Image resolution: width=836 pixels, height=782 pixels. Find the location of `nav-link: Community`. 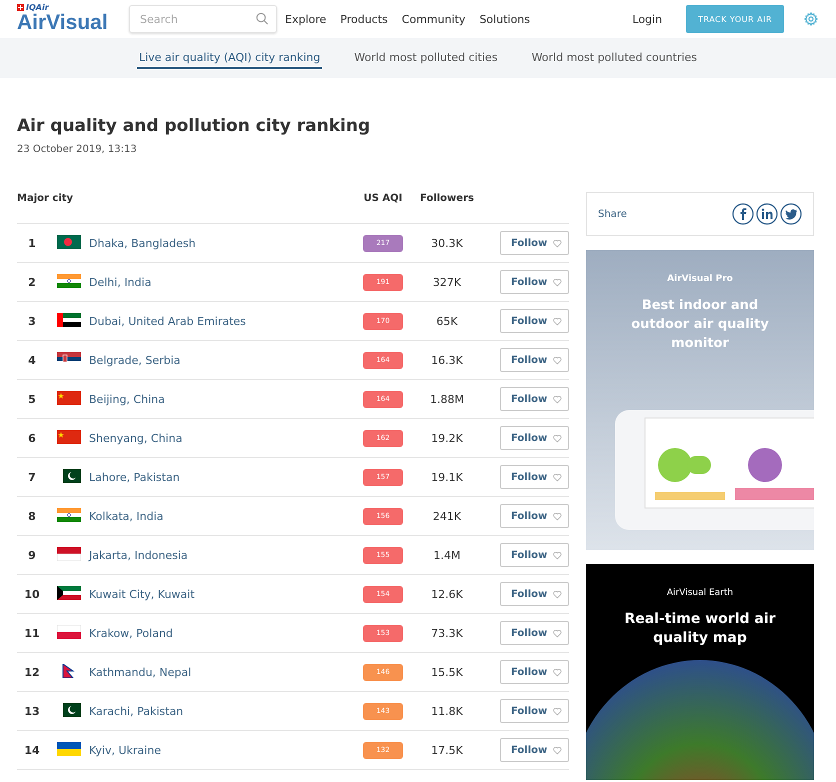

nav-link: Community is located at coordinates (434, 19).